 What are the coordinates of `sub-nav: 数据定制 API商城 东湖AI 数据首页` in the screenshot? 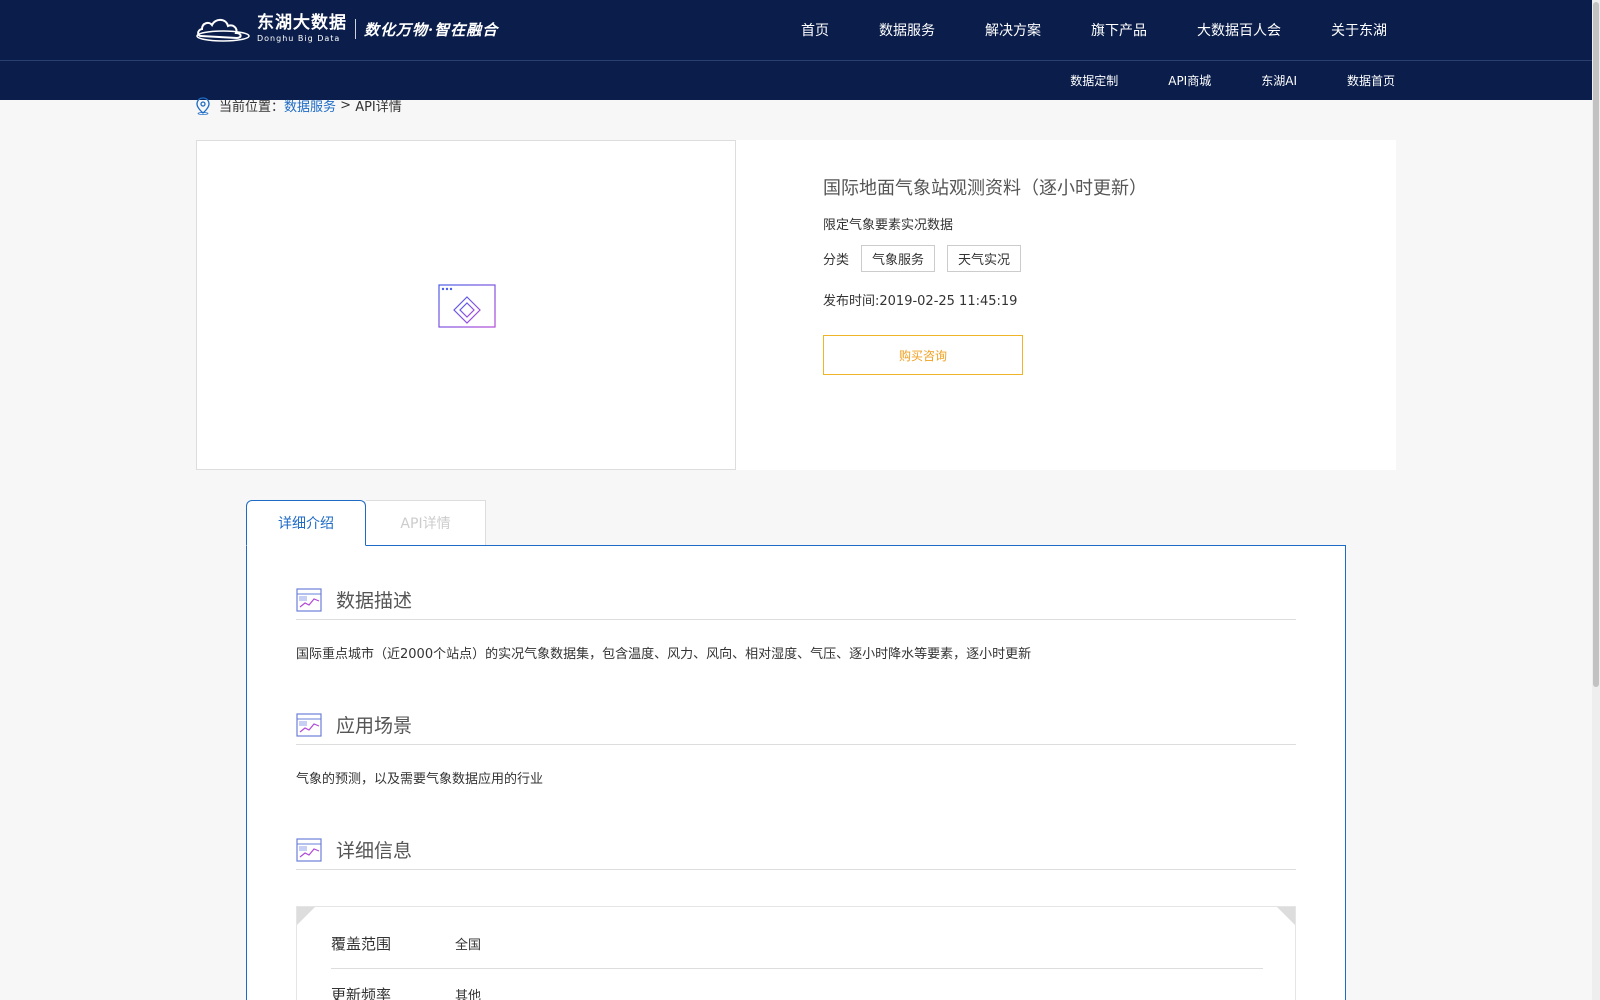 It's located at (1207, 80).